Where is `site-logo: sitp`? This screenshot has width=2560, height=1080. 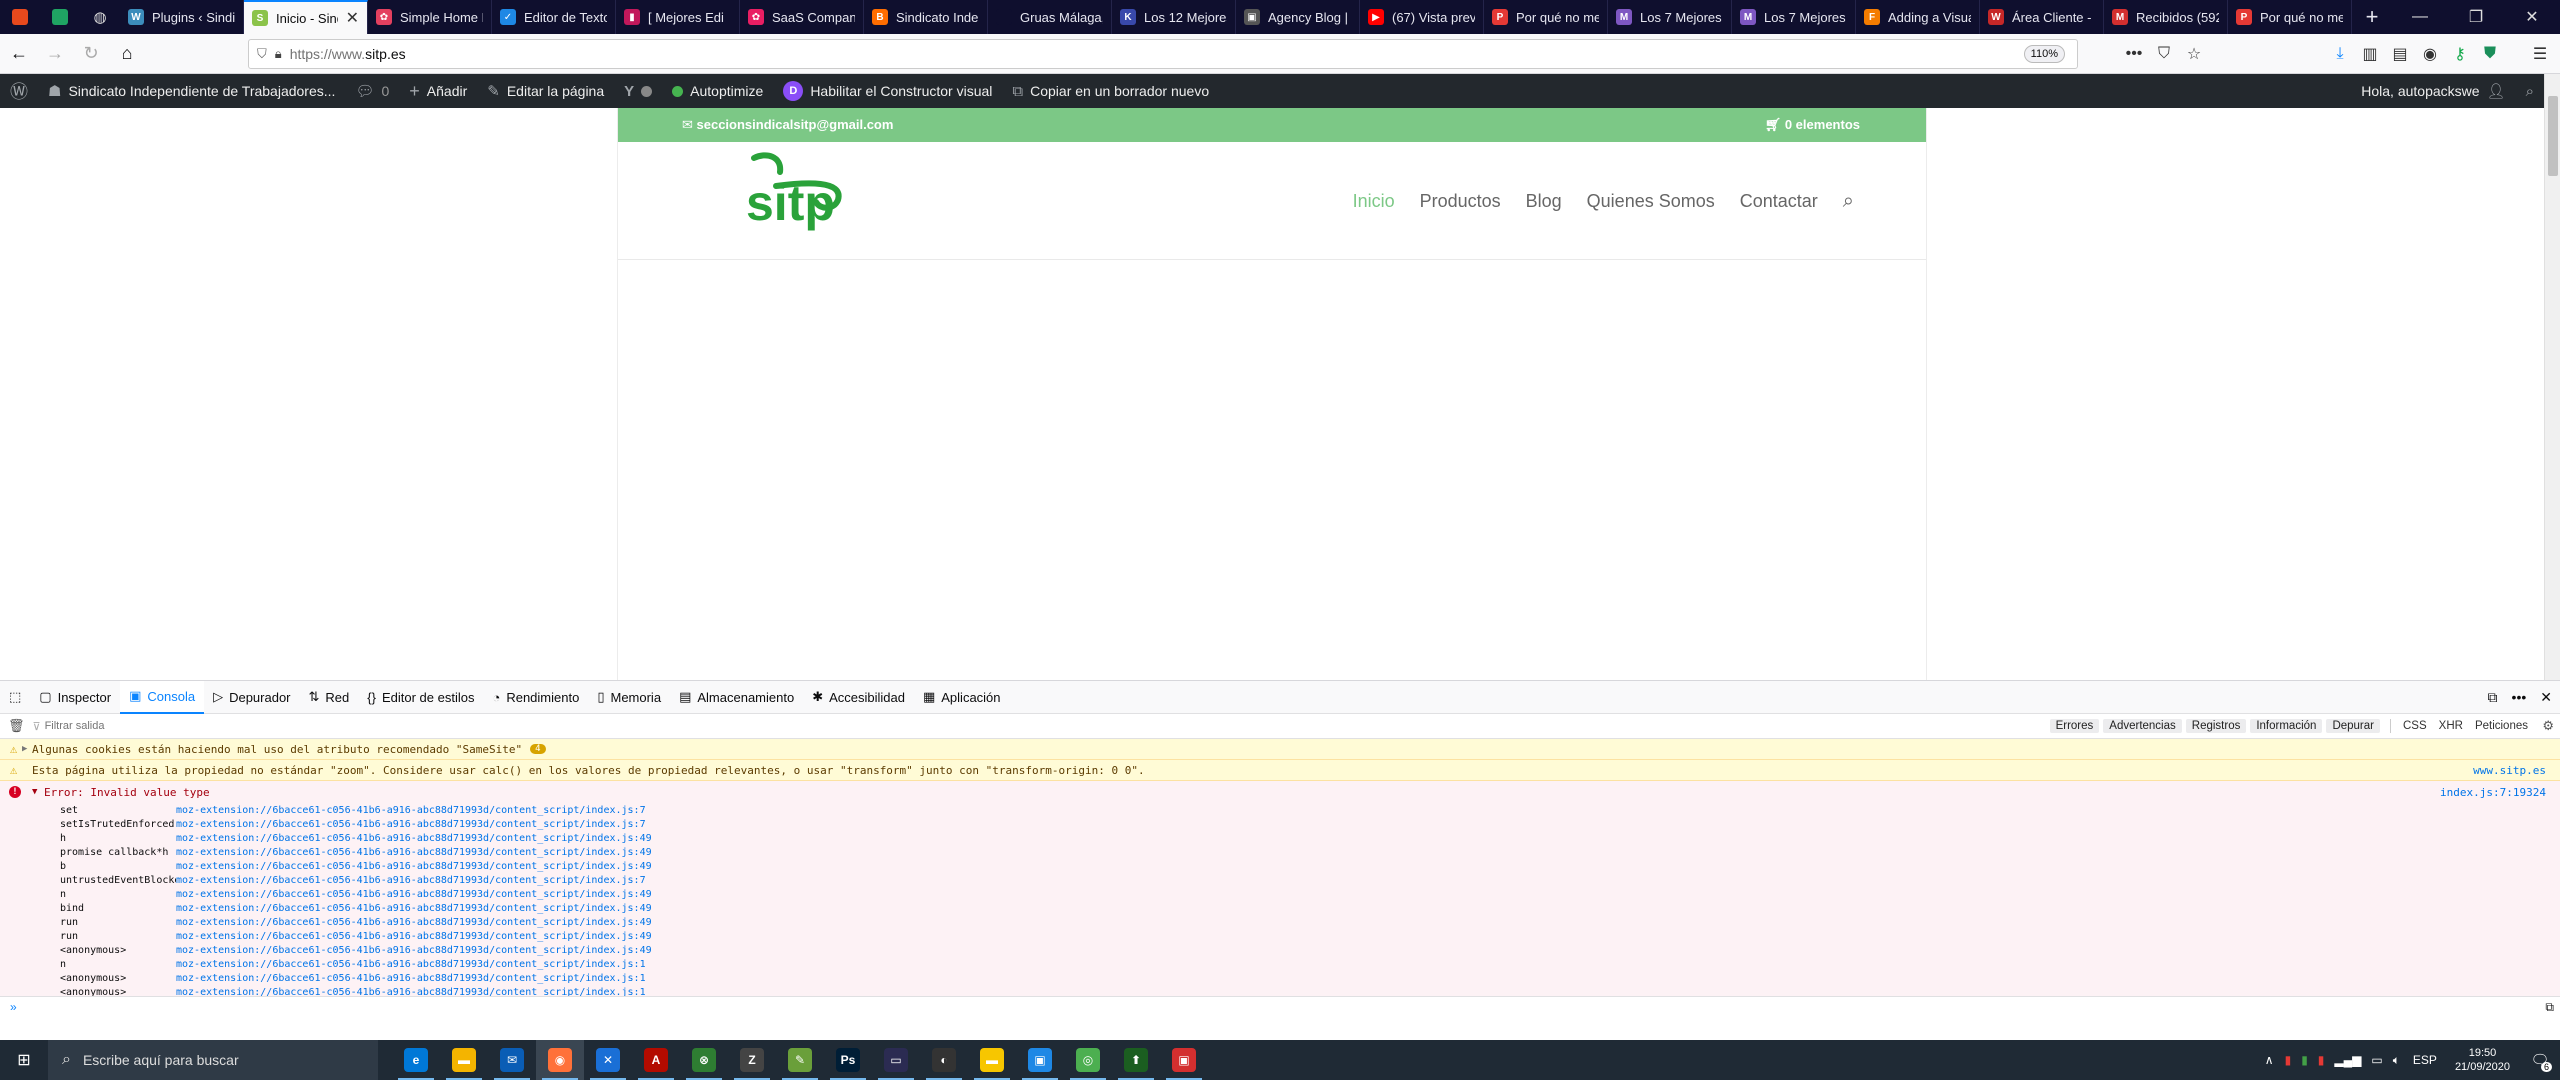
site-logo: sitp is located at coordinates (801, 194).